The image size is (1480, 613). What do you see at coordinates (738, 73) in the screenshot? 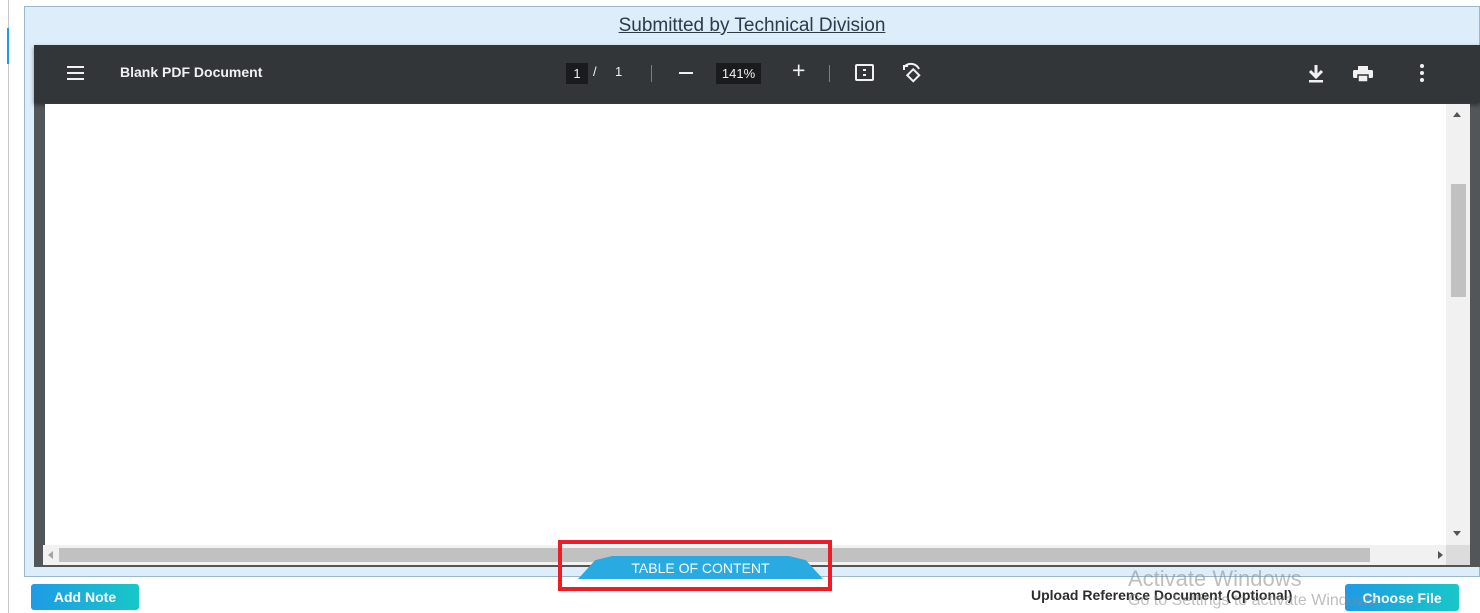
I see `zoom-level-input: 141%` at bounding box center [738, 73].